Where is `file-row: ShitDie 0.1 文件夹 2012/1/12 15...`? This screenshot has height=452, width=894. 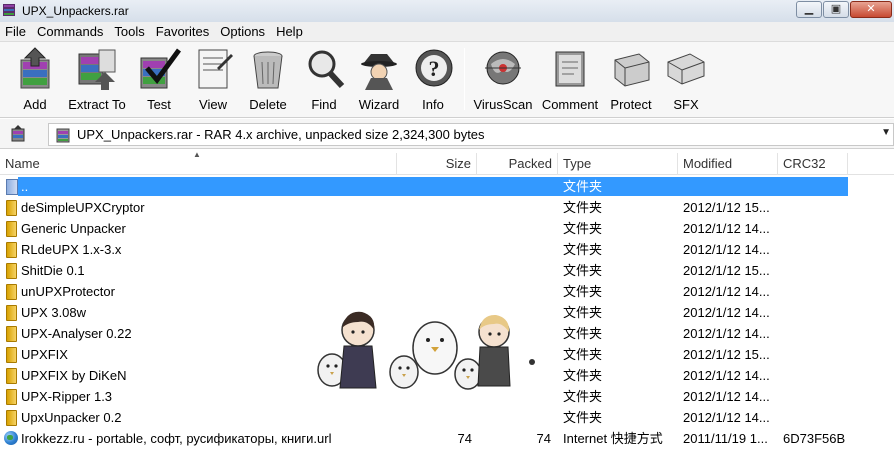
file-row: ShitDie 0.1 文件夹 2012/1/12 15... is located at coordinates (447, 270).